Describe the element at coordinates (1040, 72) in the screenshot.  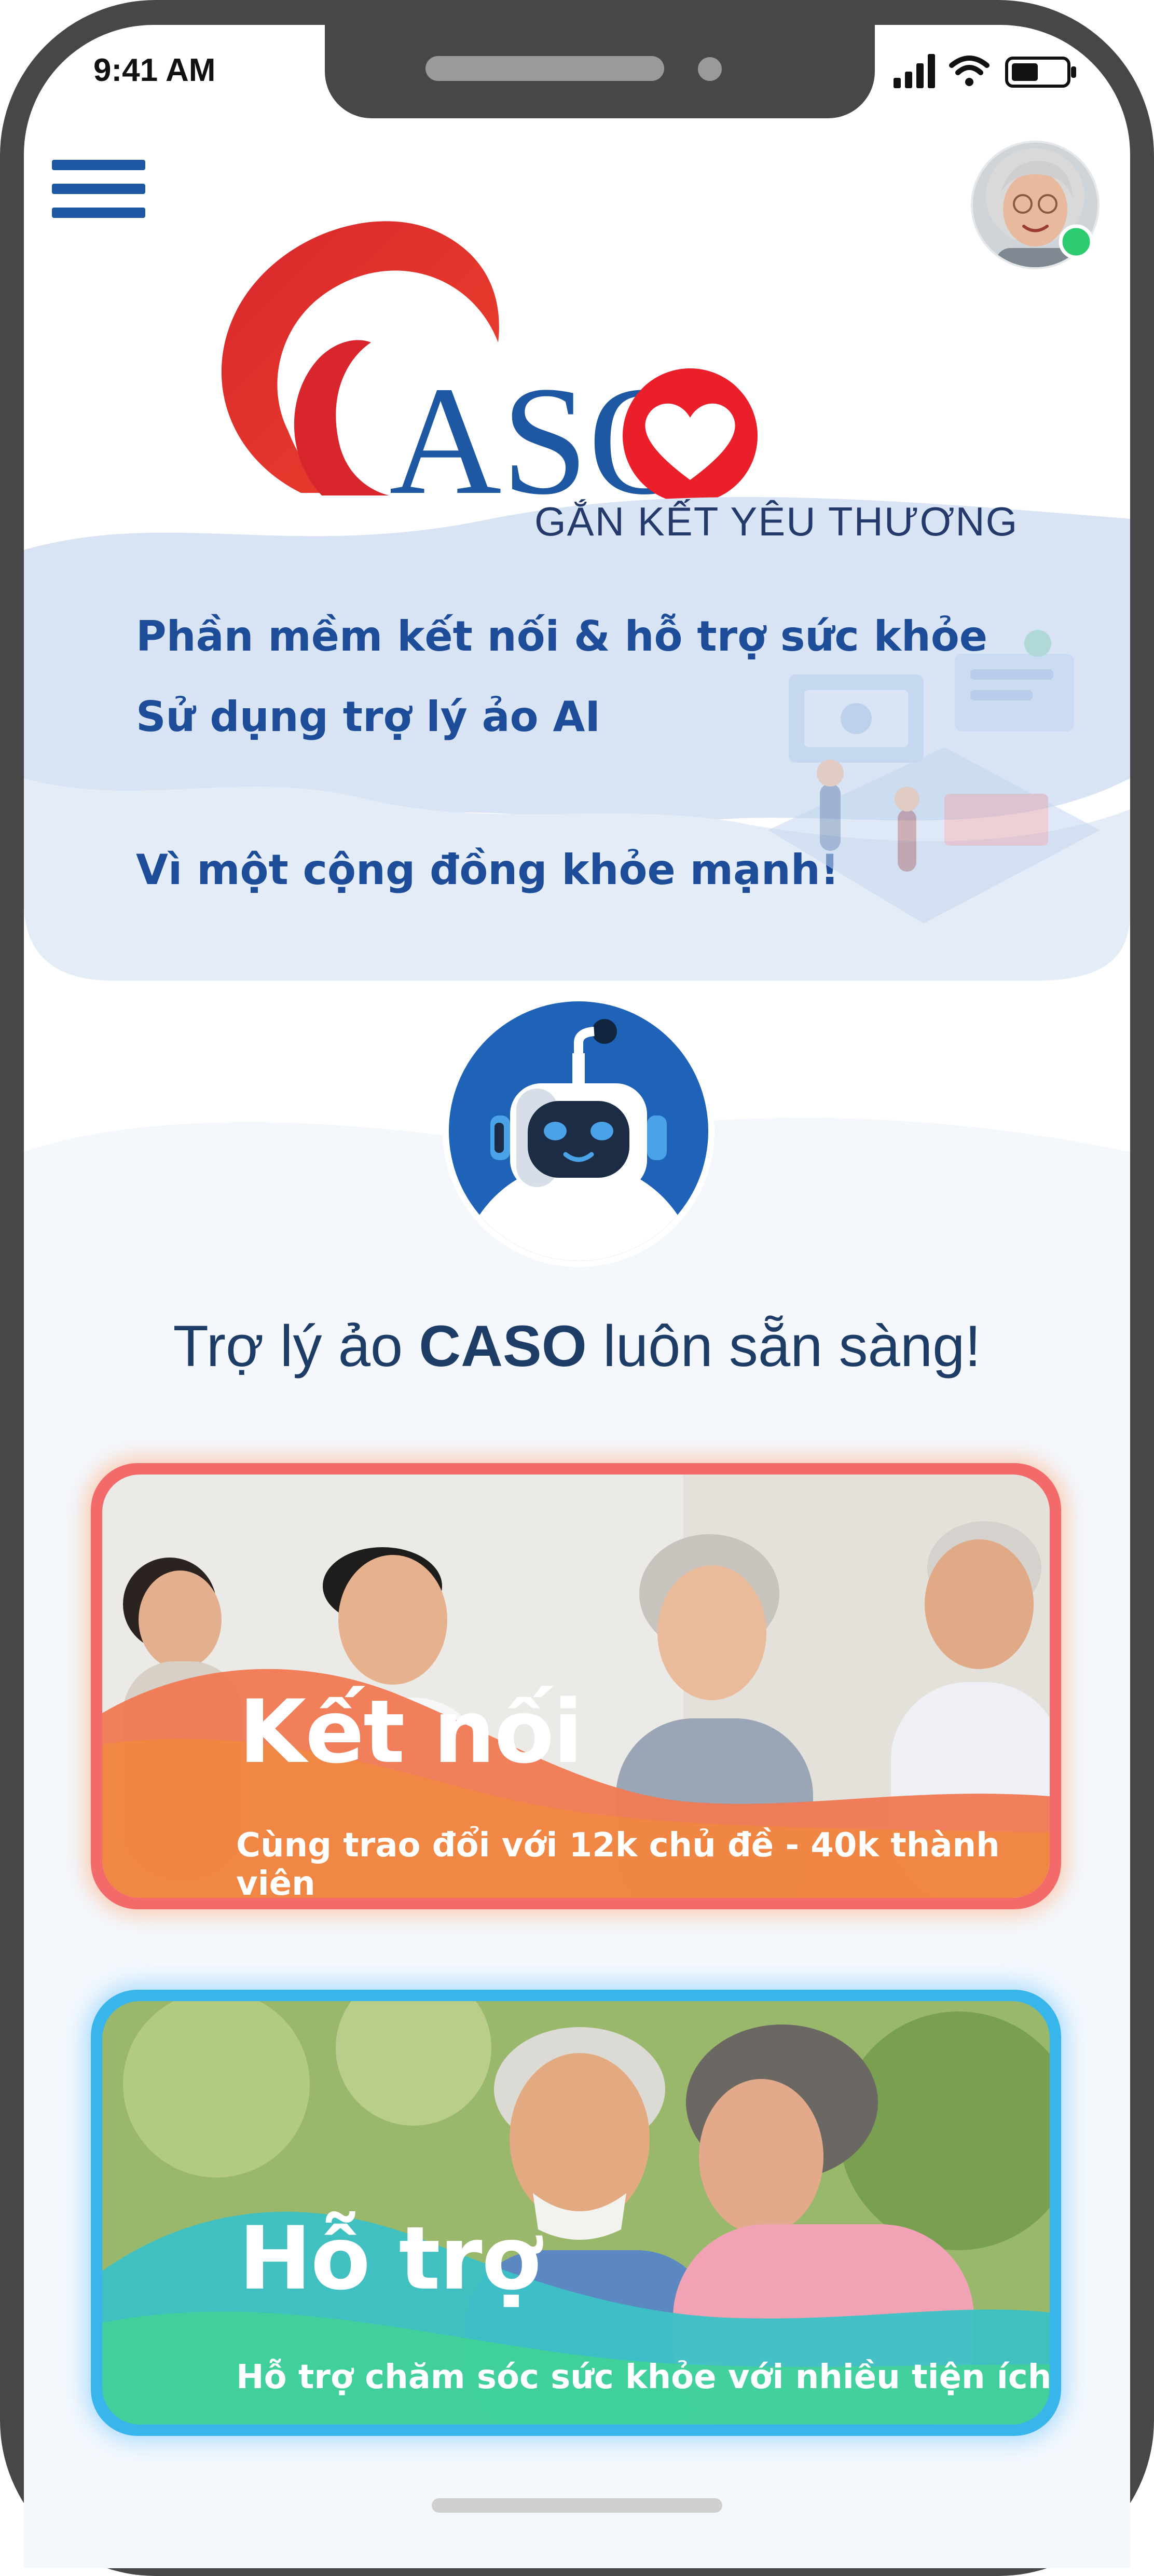
I see `battery-icon` at that location.